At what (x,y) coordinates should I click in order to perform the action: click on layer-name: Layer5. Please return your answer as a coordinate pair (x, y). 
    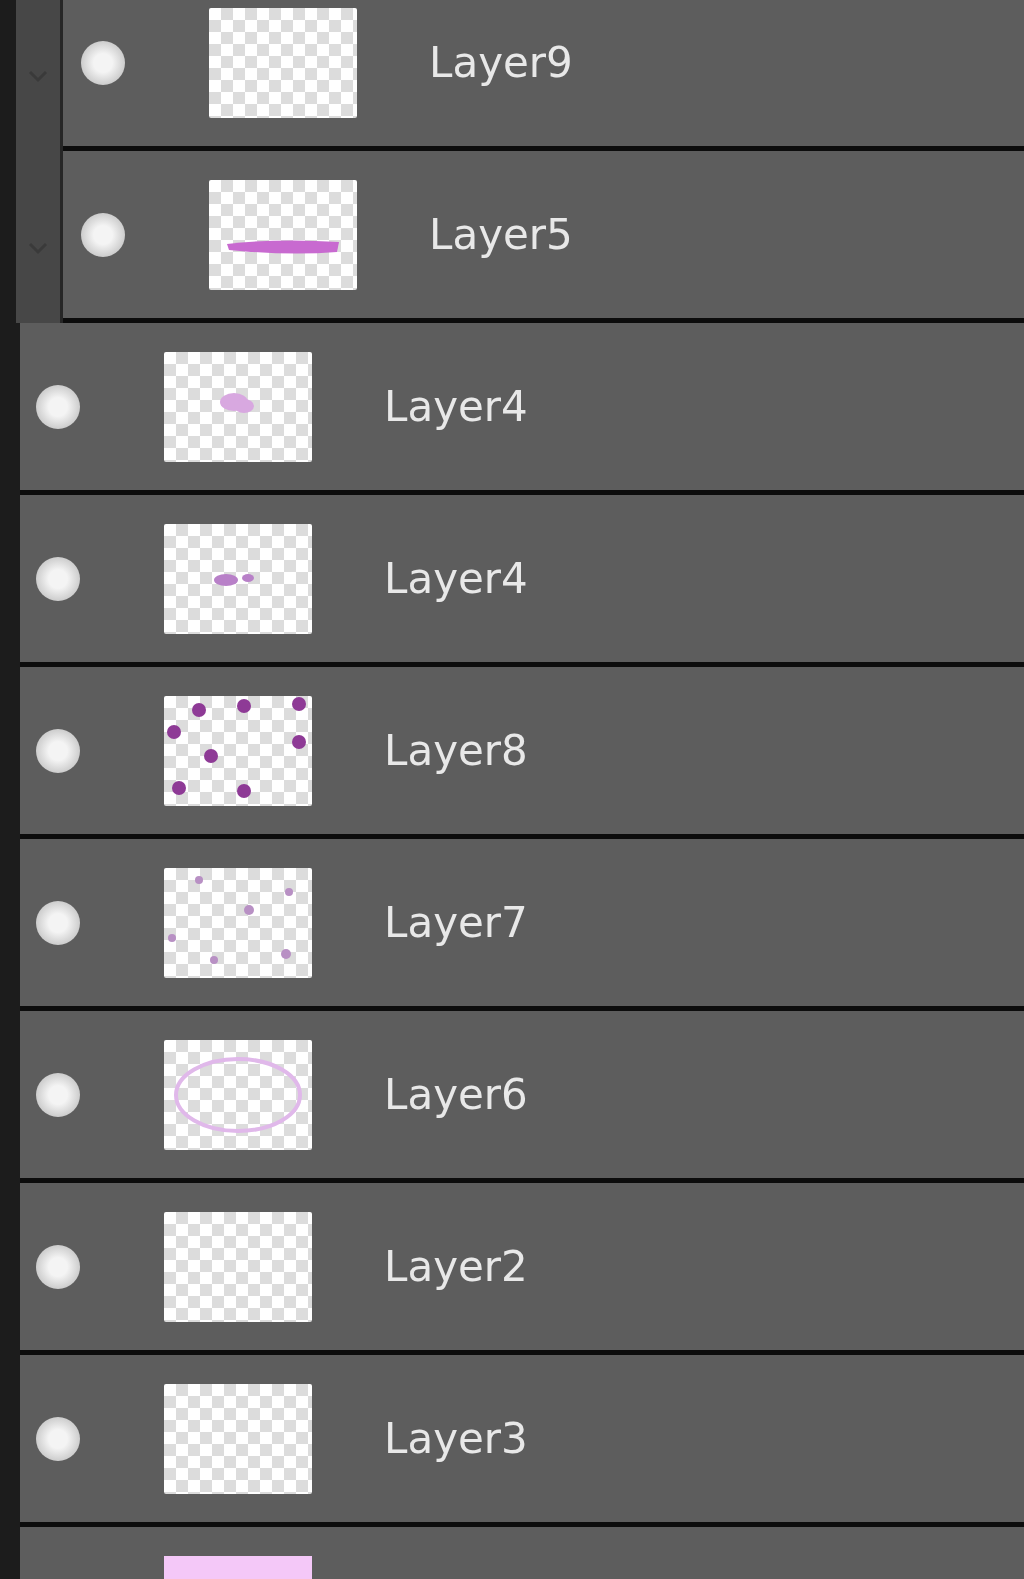
    Looking at the image, I should click on (501, 234).